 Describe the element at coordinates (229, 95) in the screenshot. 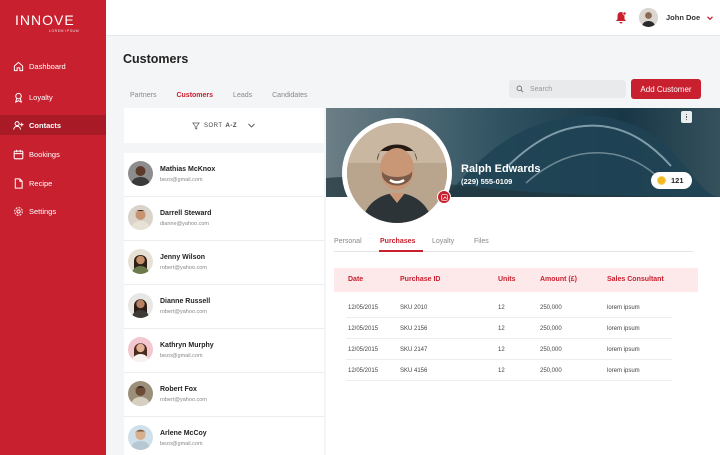

I see `contact-type-tabs: Partners Customers Leads Candidates` at that location.